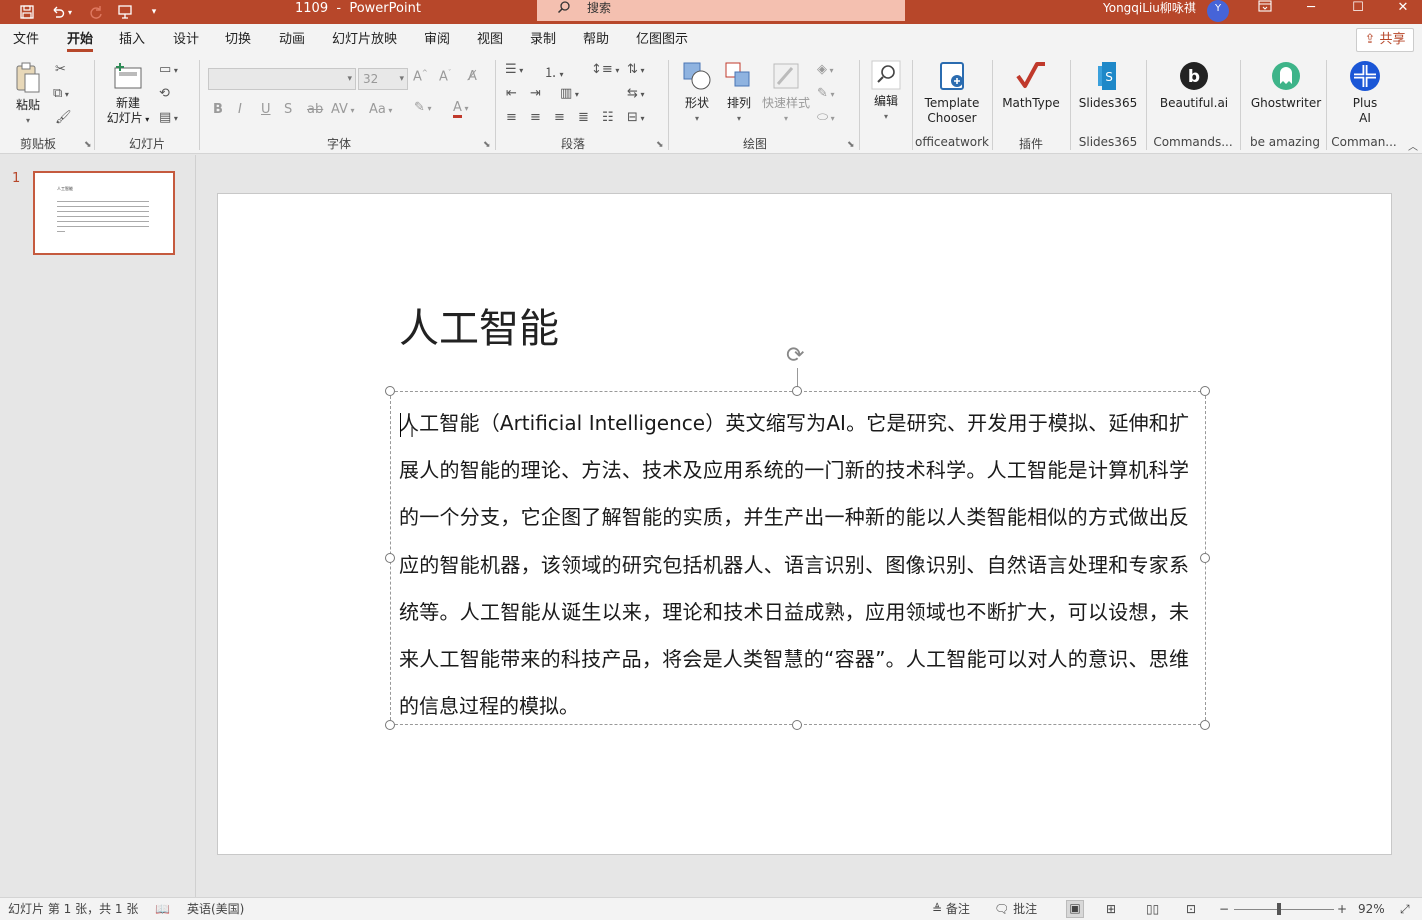 This screenshot has height=920, width=1422. What do you see at coordinates (608, 117) in the screenshot?
I see `distributed-icon: ☷` at bounding box center [608, 117].